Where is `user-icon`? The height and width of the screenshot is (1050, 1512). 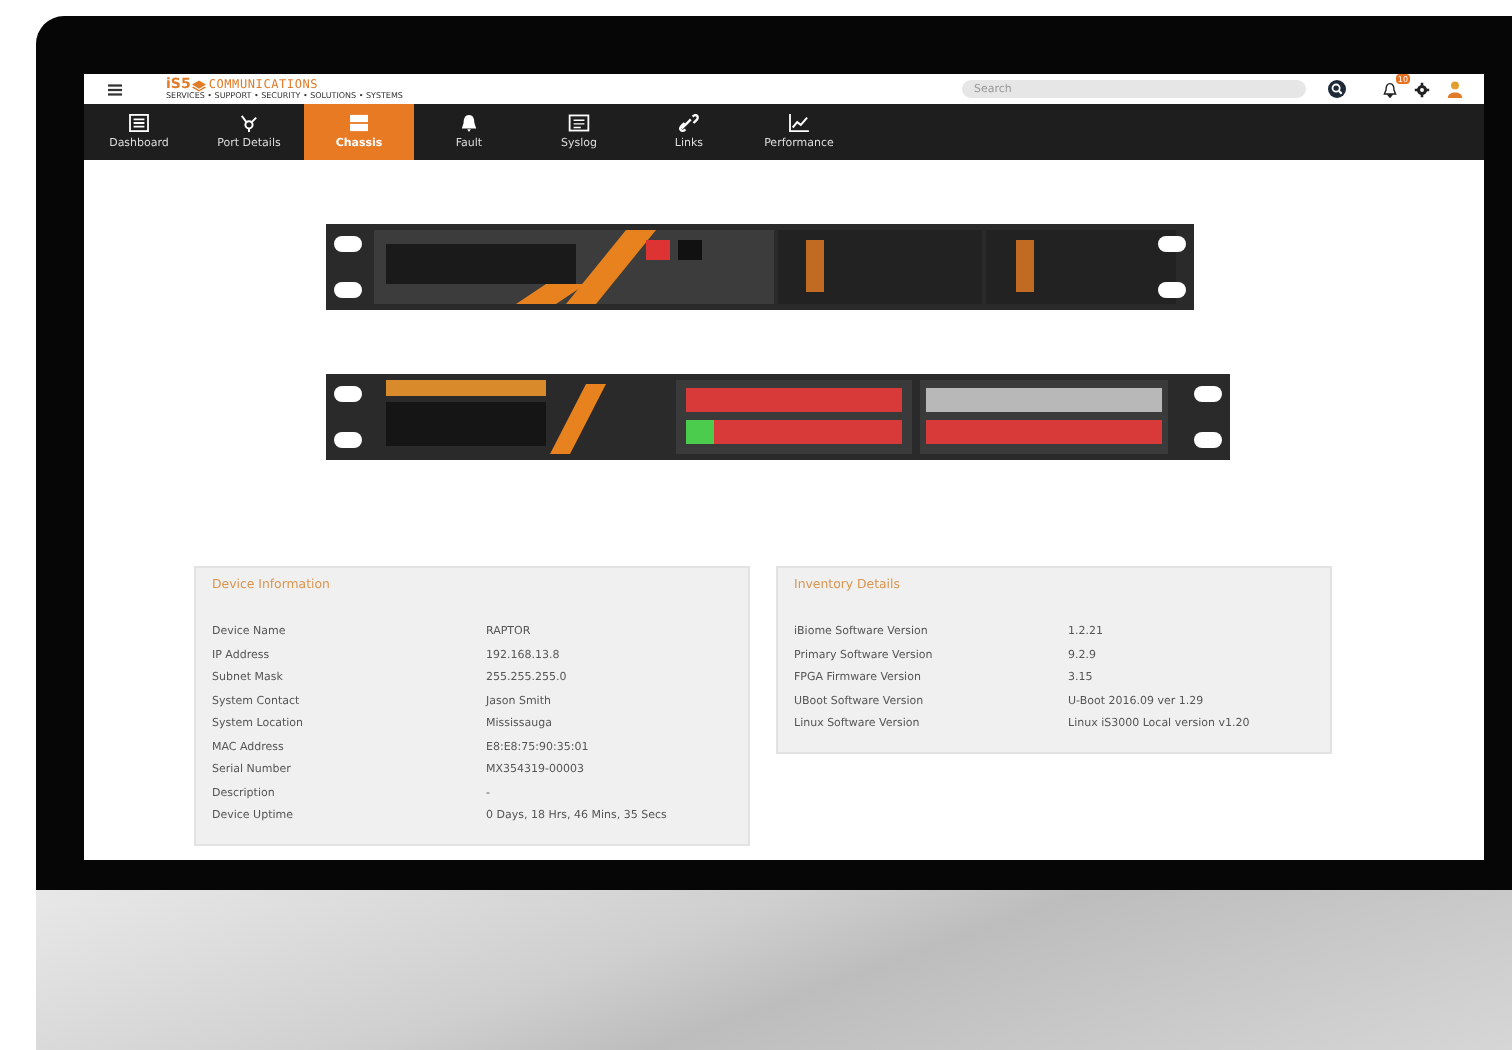 user-icon is located at coordinates (1455, 89).